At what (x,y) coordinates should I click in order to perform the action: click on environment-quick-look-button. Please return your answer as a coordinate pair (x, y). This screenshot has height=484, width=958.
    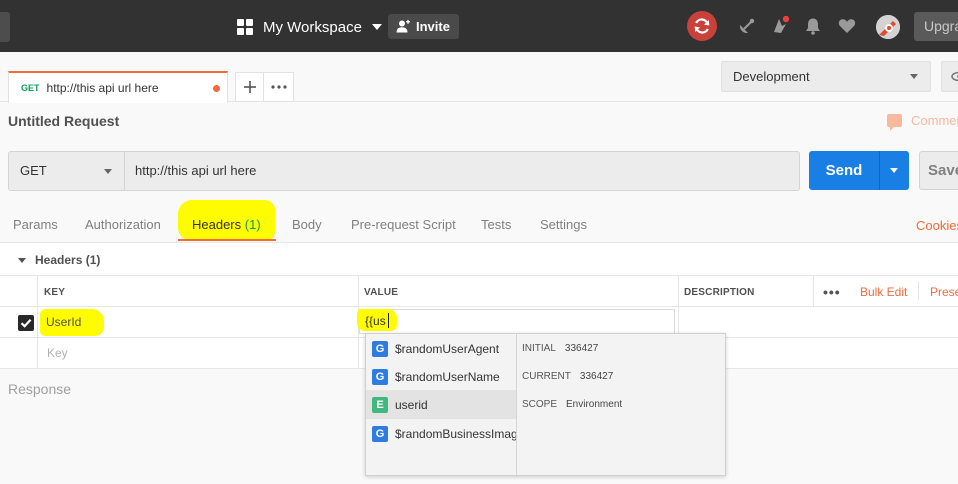
    Looking at the image, I should click on (949, 76).